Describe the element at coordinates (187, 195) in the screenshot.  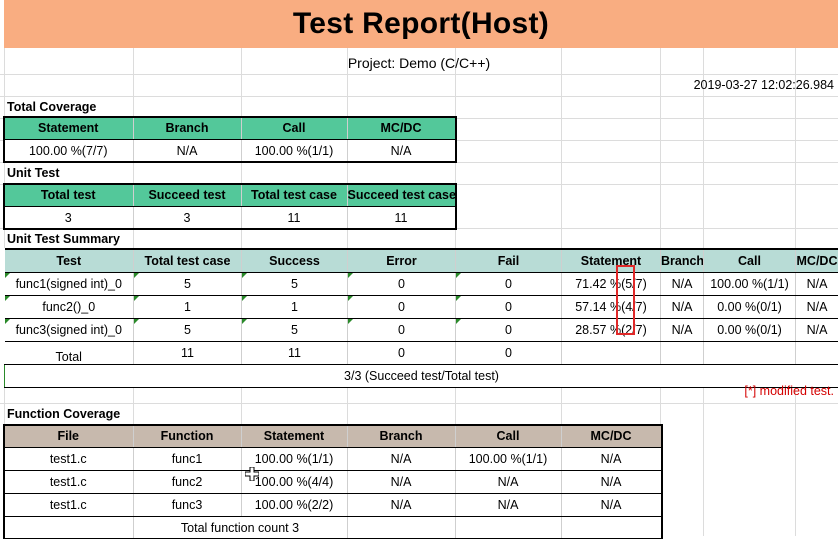
I see `col-header: Succeed test` at that location.